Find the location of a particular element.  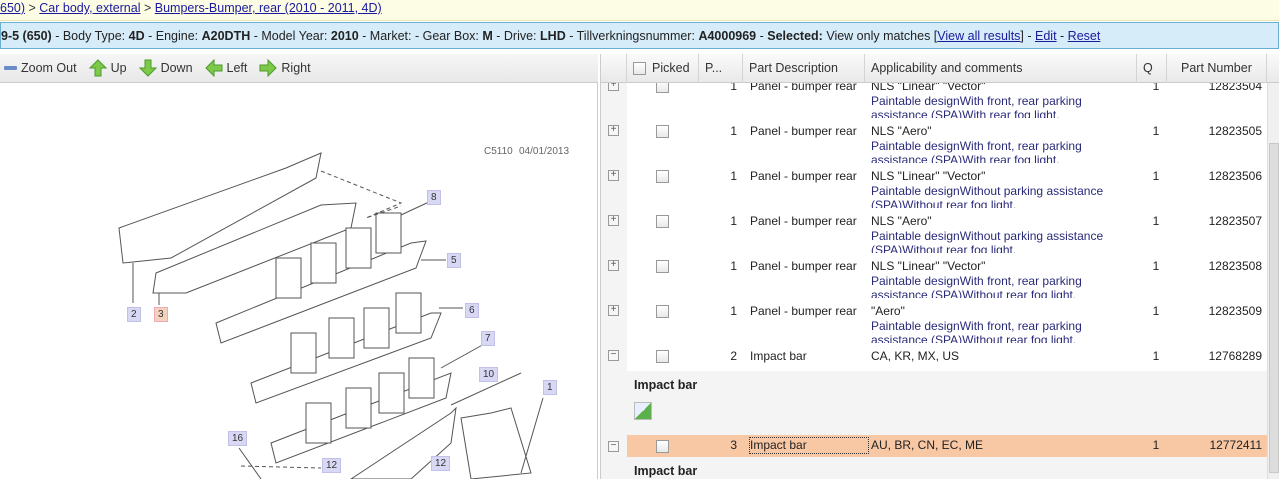

arrow-down-icon is located at coordinates (147, 68).